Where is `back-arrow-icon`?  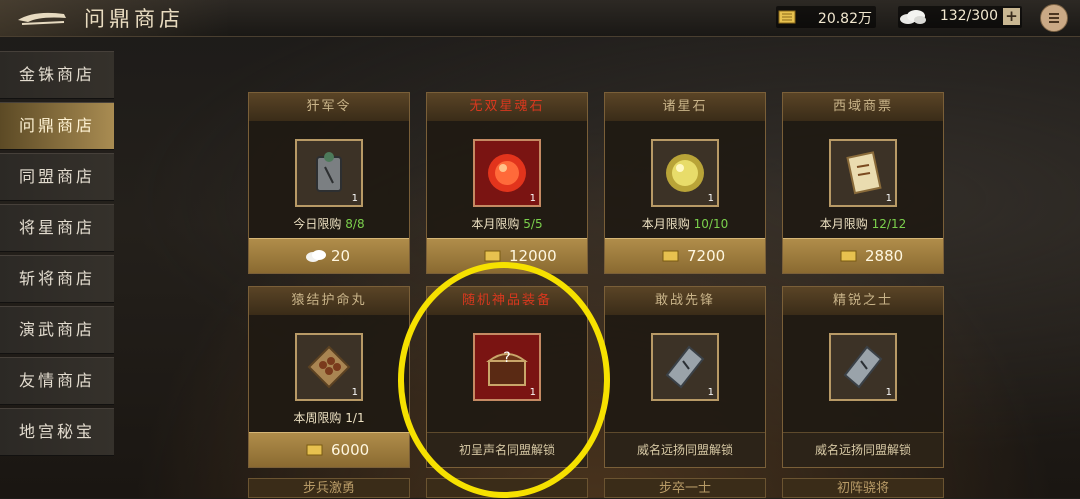
back-arrow-icon is located at coordinates (43, 18).